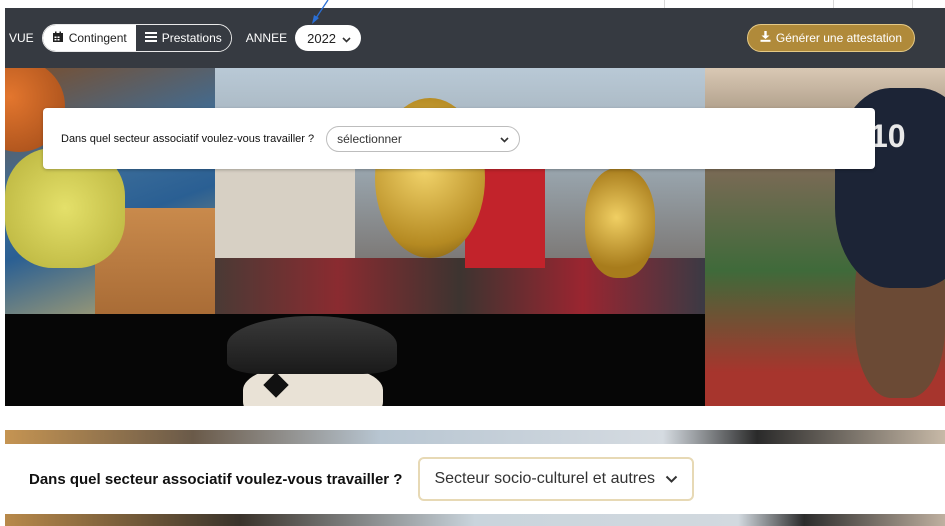 The width and height of the screenshot is (945, 526). What do you see at coordinates (545, 478) in the screenshot?
I see `sector-select-value: Secteur socio-culturel et autres` at bounding box center [545, 478].